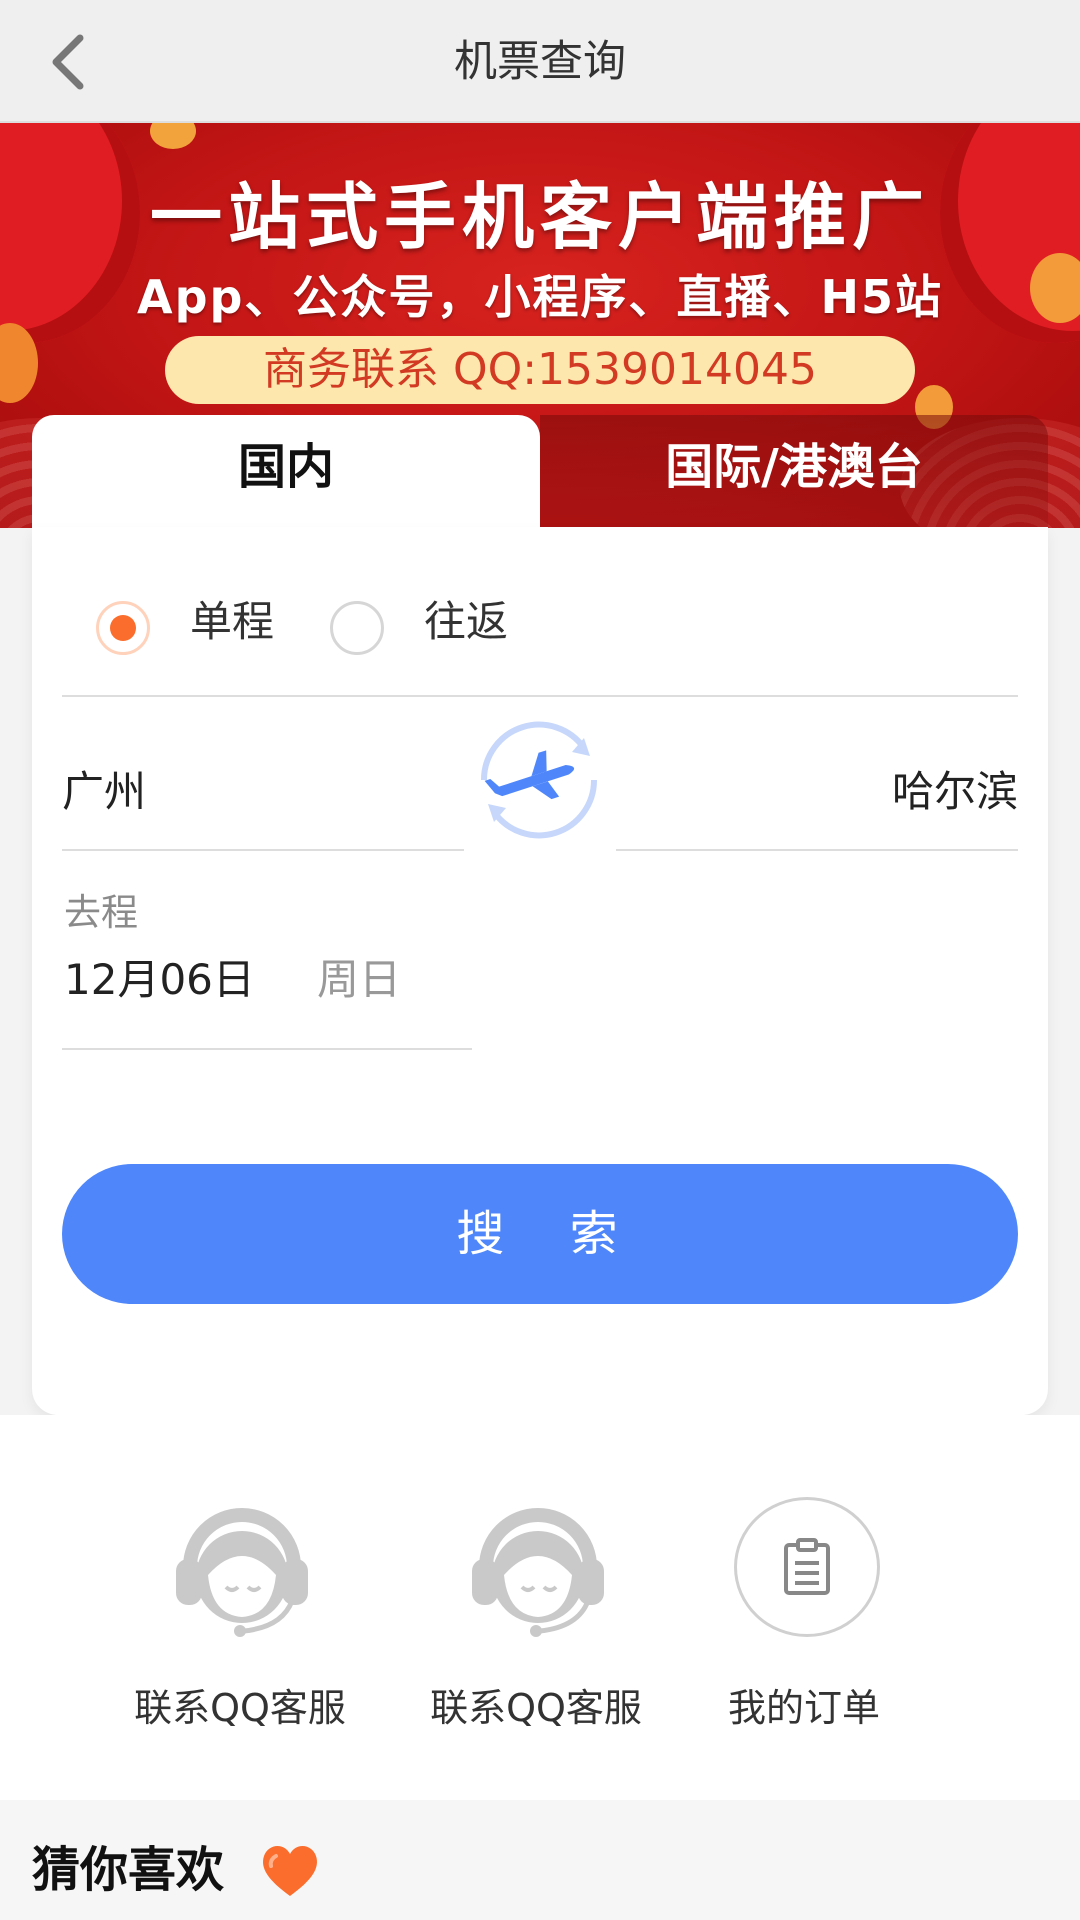 This screenshot has height=1920, width=1080. Describe the element at coordinates (286, 471) in the screenshot. I see `tab-domestic: 国内` at that location.